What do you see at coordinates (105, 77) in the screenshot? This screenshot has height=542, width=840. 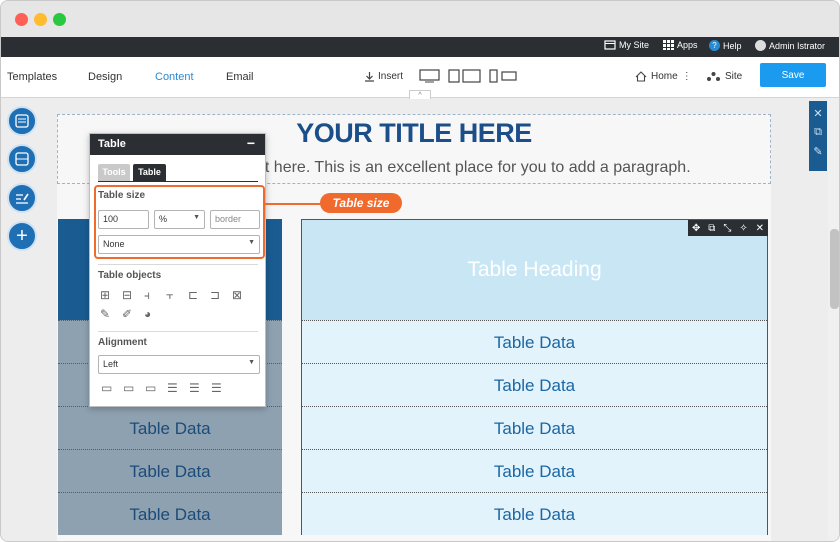 I see `tab-design: Design` at bounding box center [105, 77].